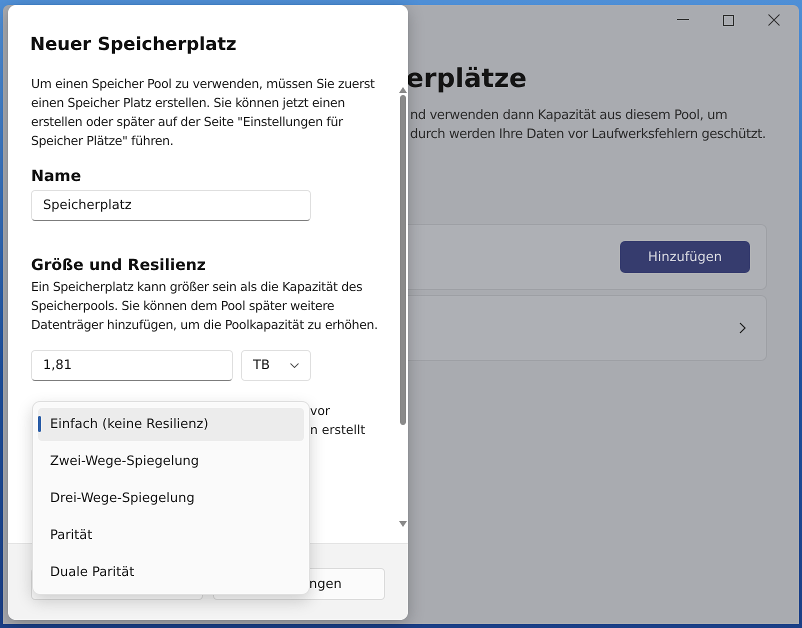 The image size is (802, 628). What do you see at coordinates (467, 79) in the screenshot?
I see `page-heading: erplätze` at bounding box center [467, 79].